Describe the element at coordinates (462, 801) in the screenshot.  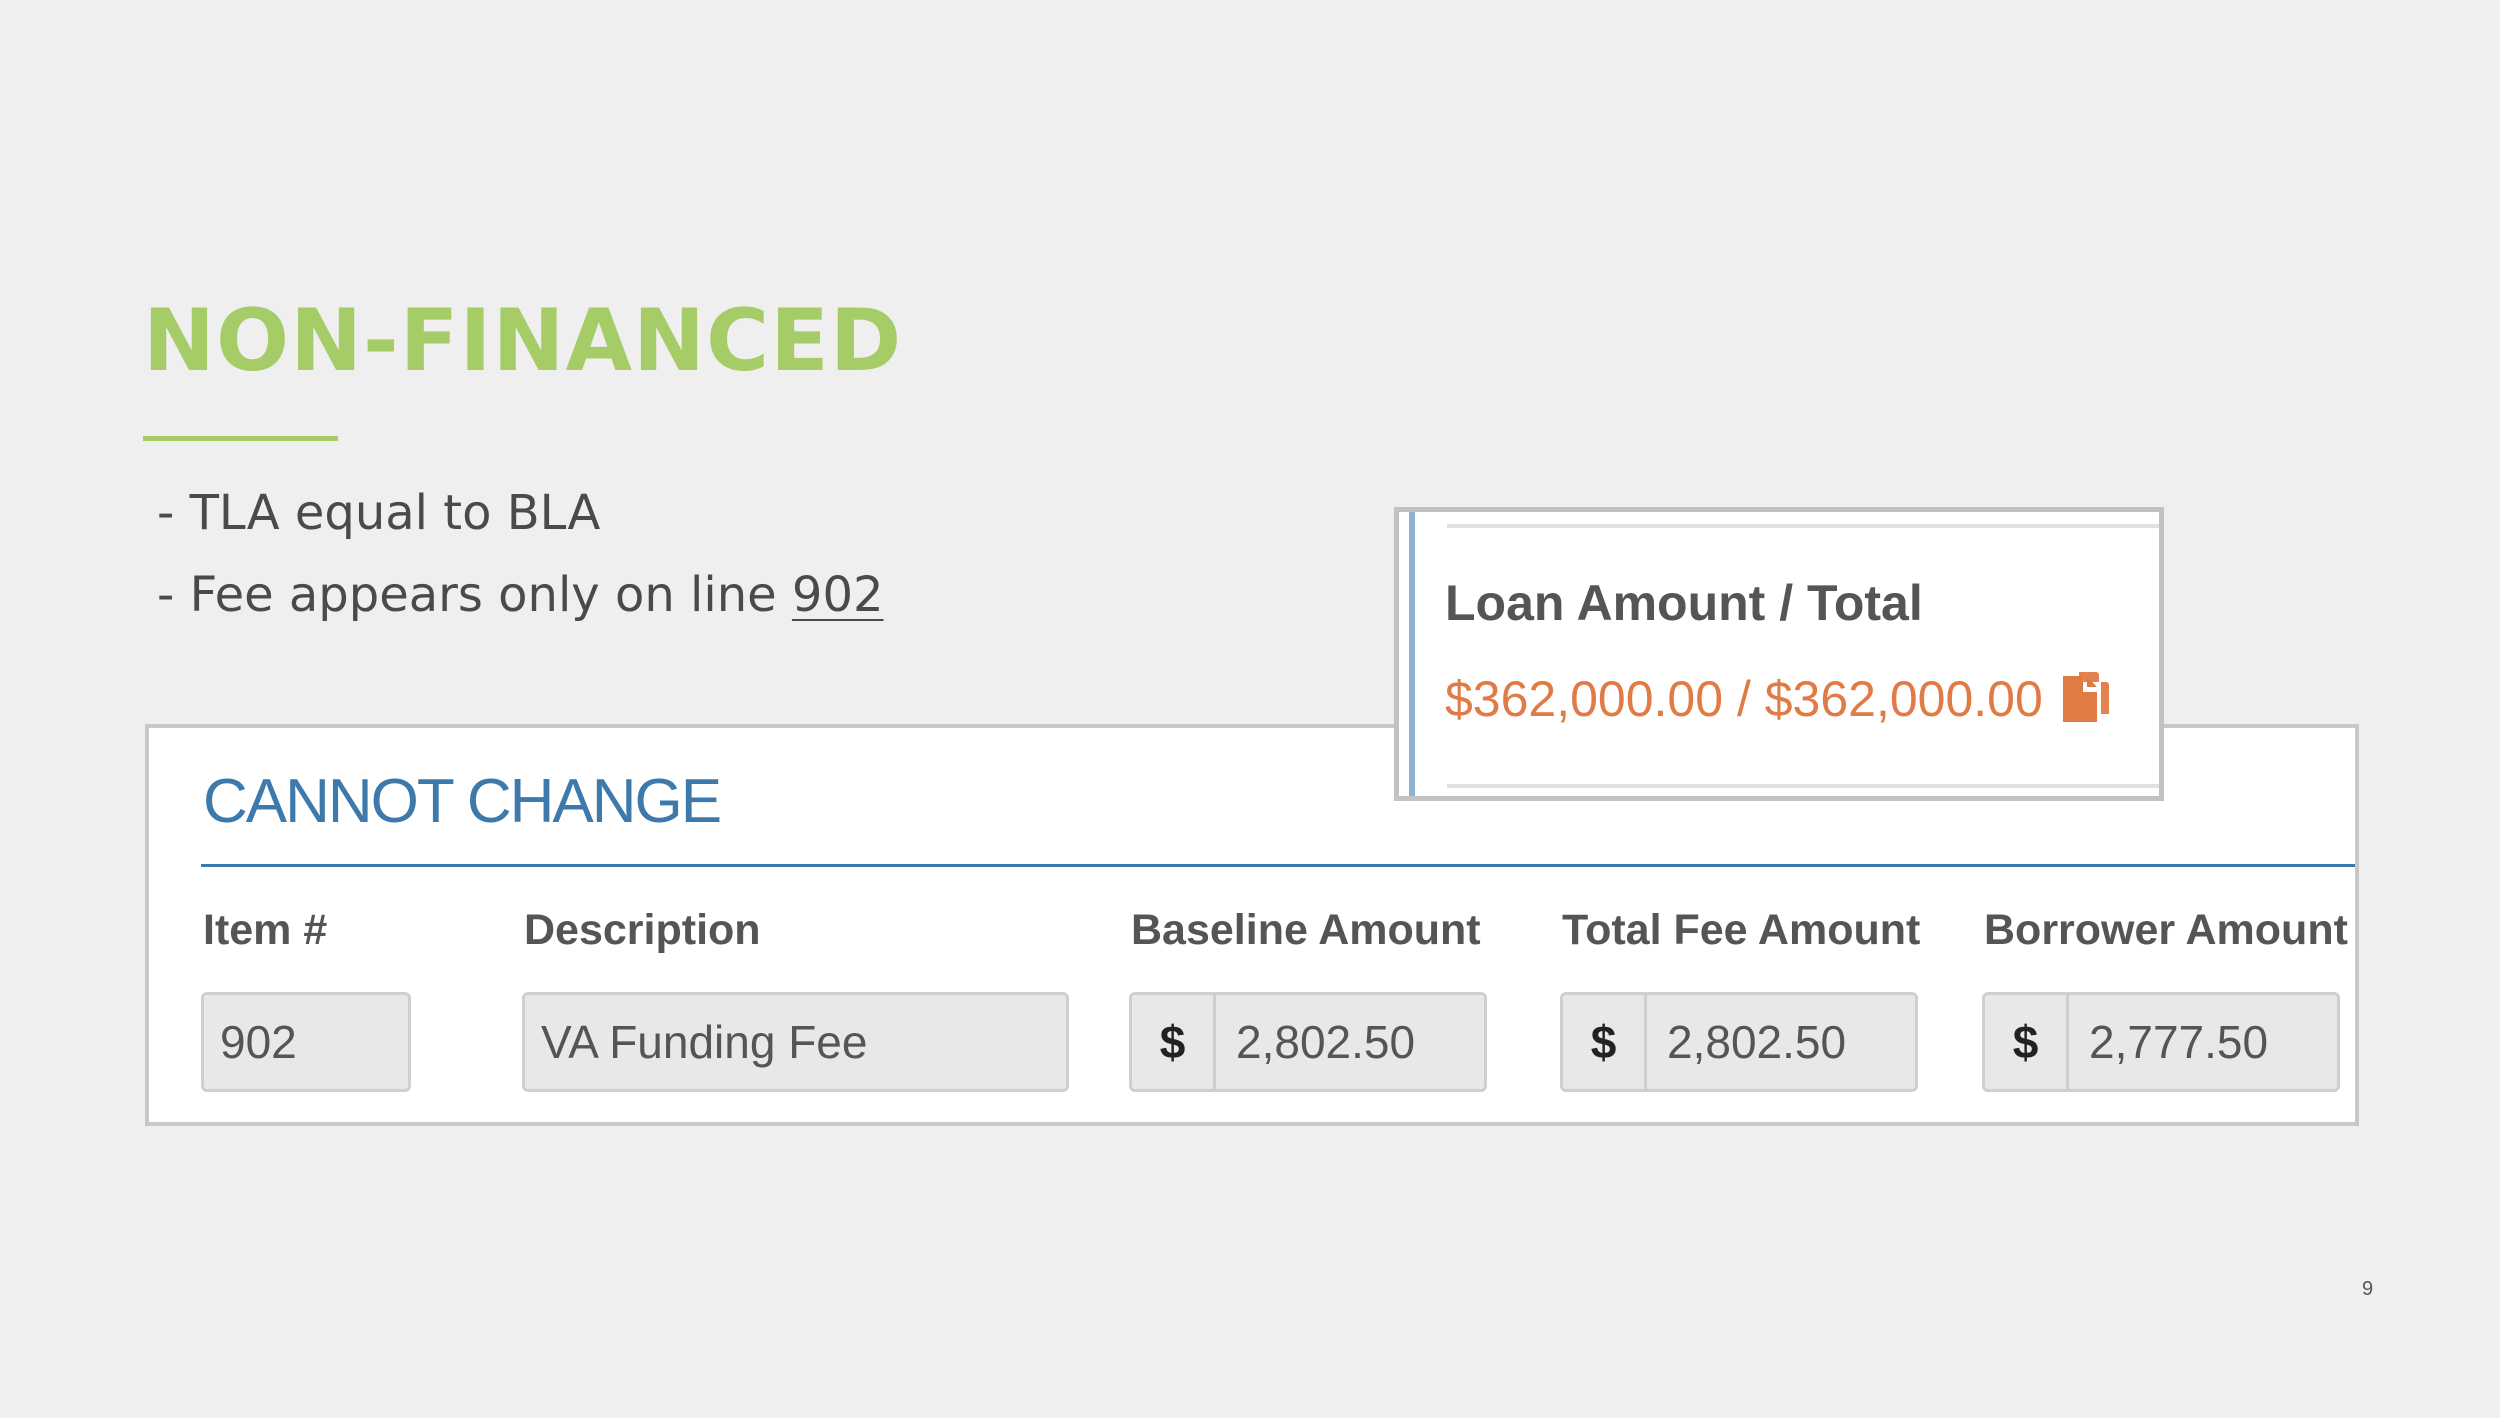
I see `section-title: CANNOT CHANGE` at that location.